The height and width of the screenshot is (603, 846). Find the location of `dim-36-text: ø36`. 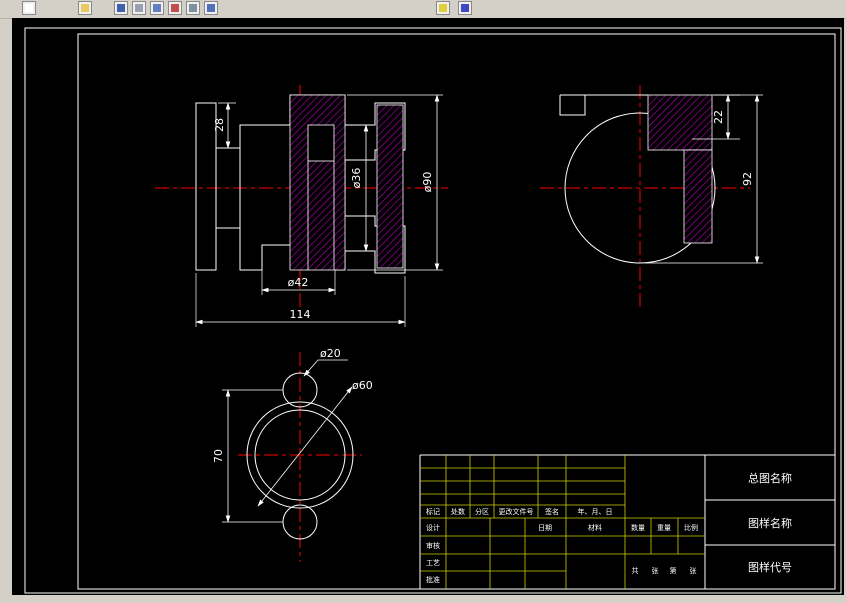

dim-36-text: ø36 is located at coordinates (356, 178).